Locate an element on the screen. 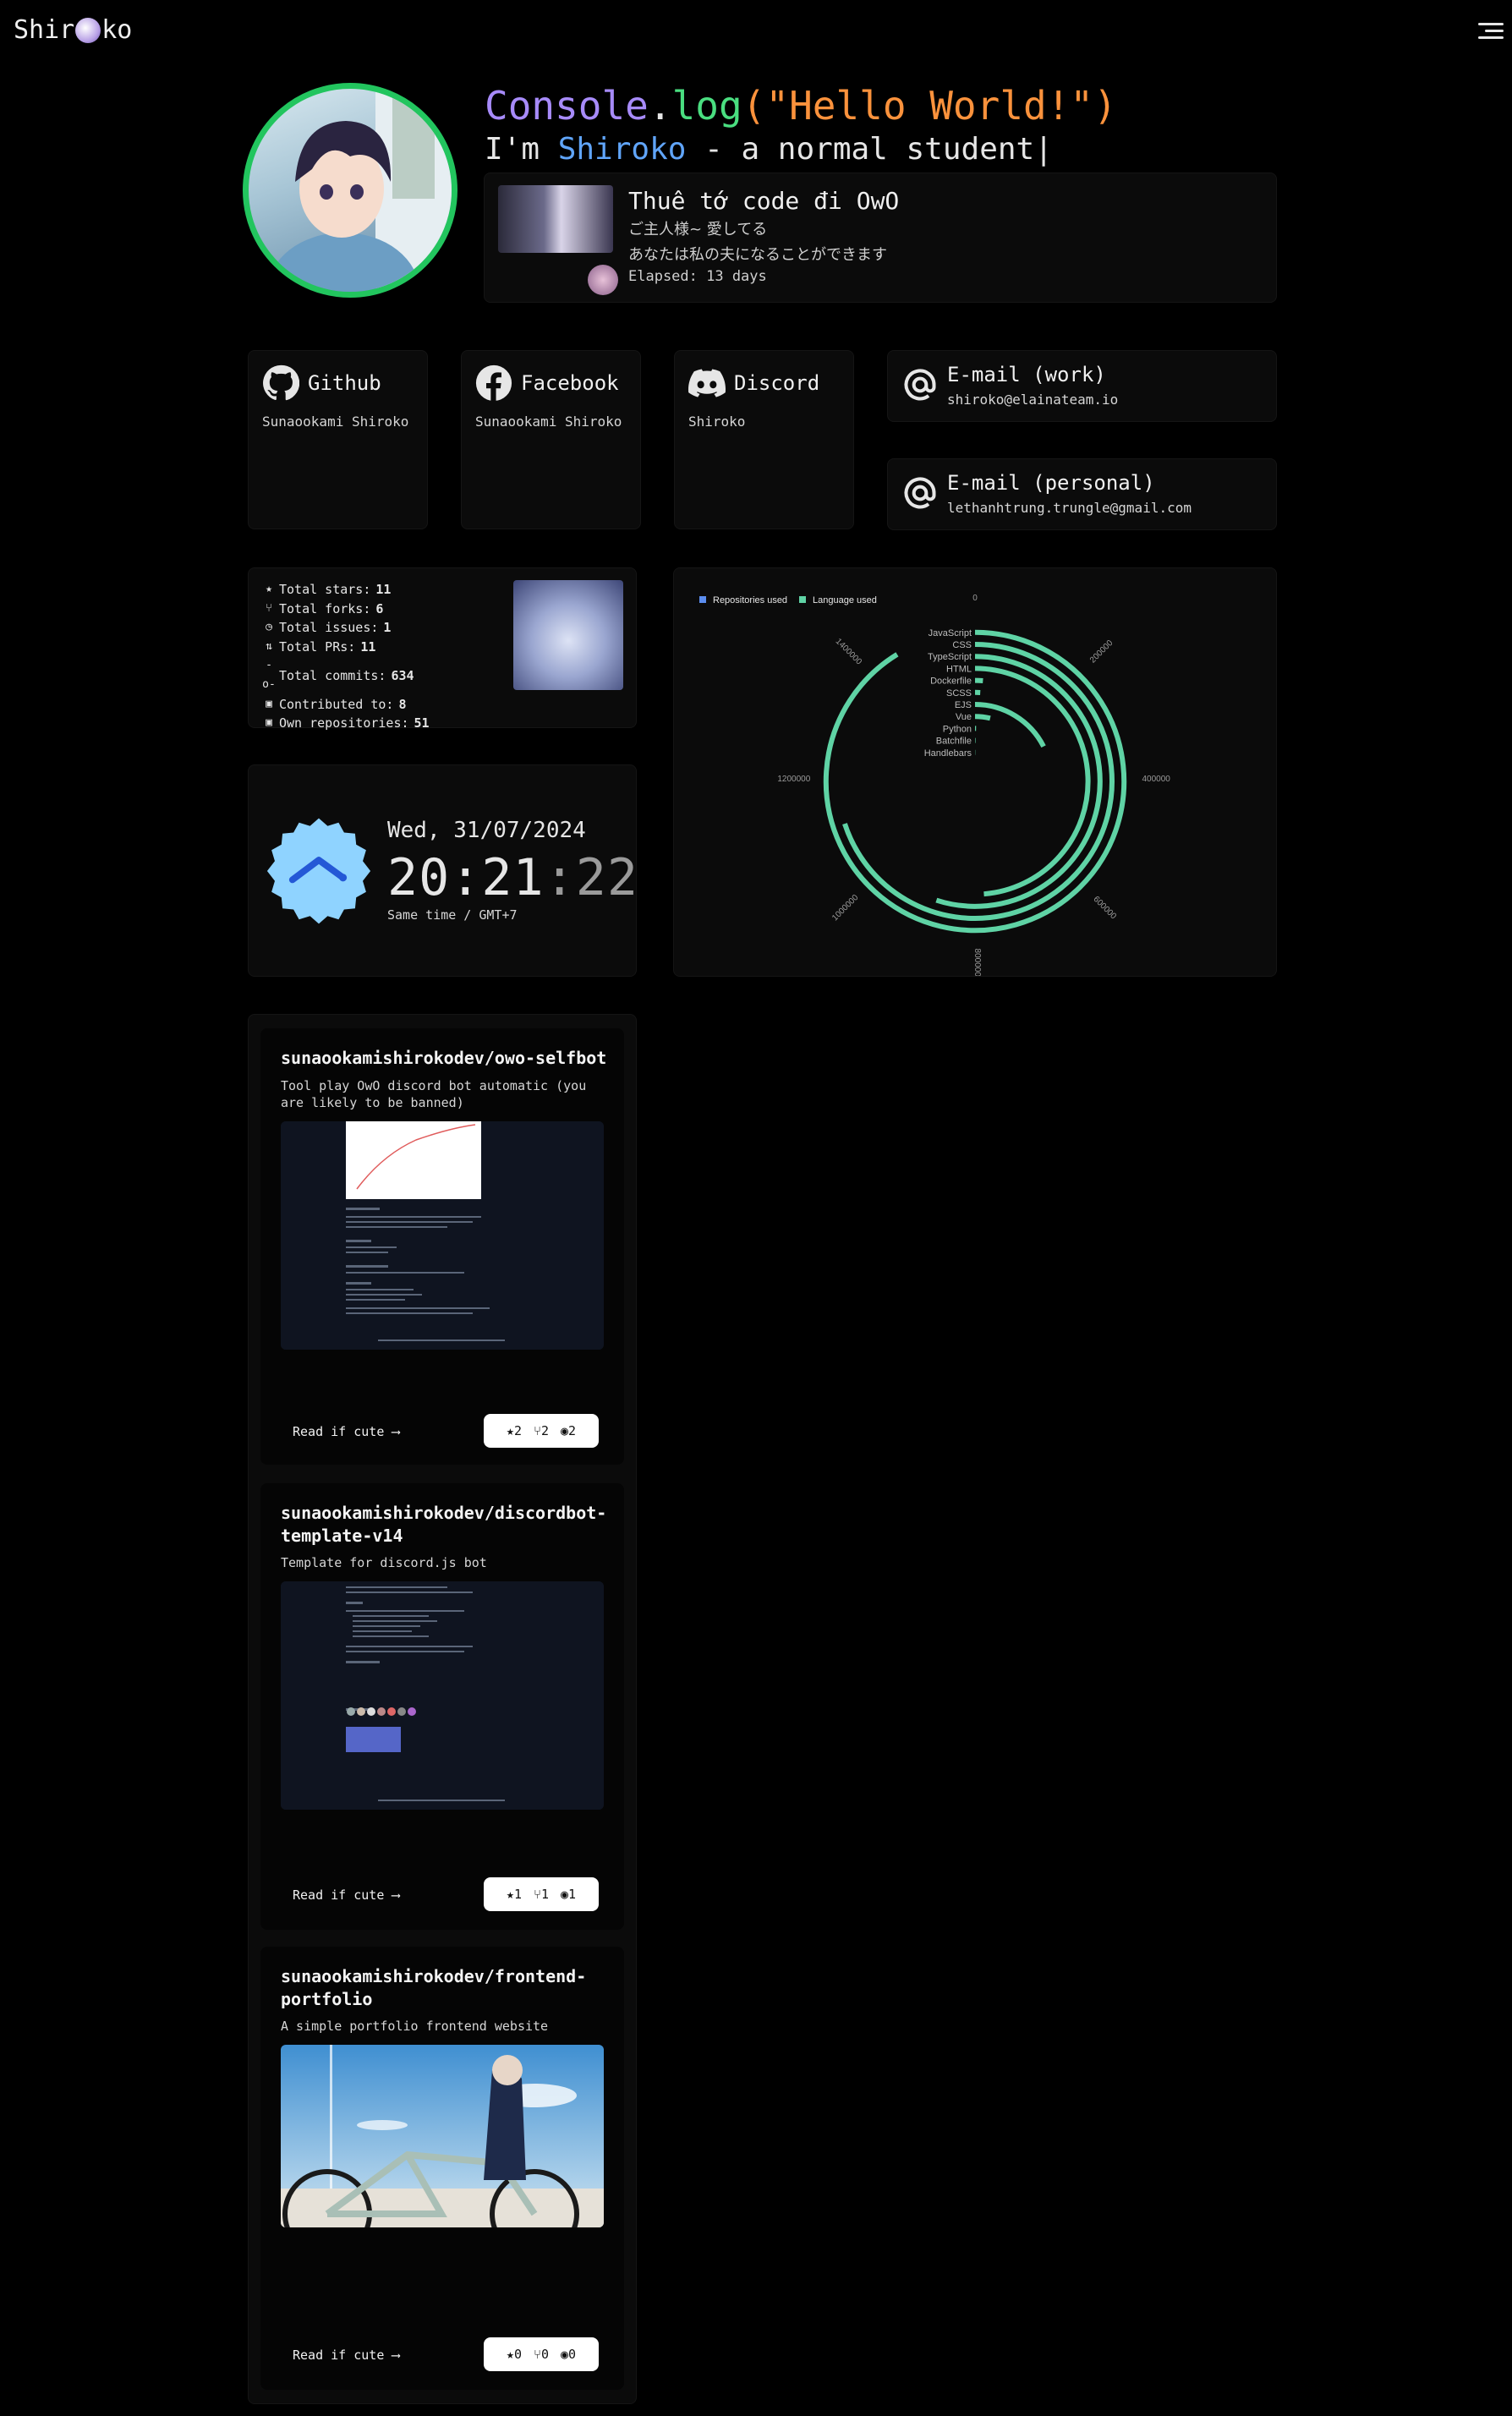 This screenshot has height=2416, width=1512. at-icon is located at coordinates (920, 493).